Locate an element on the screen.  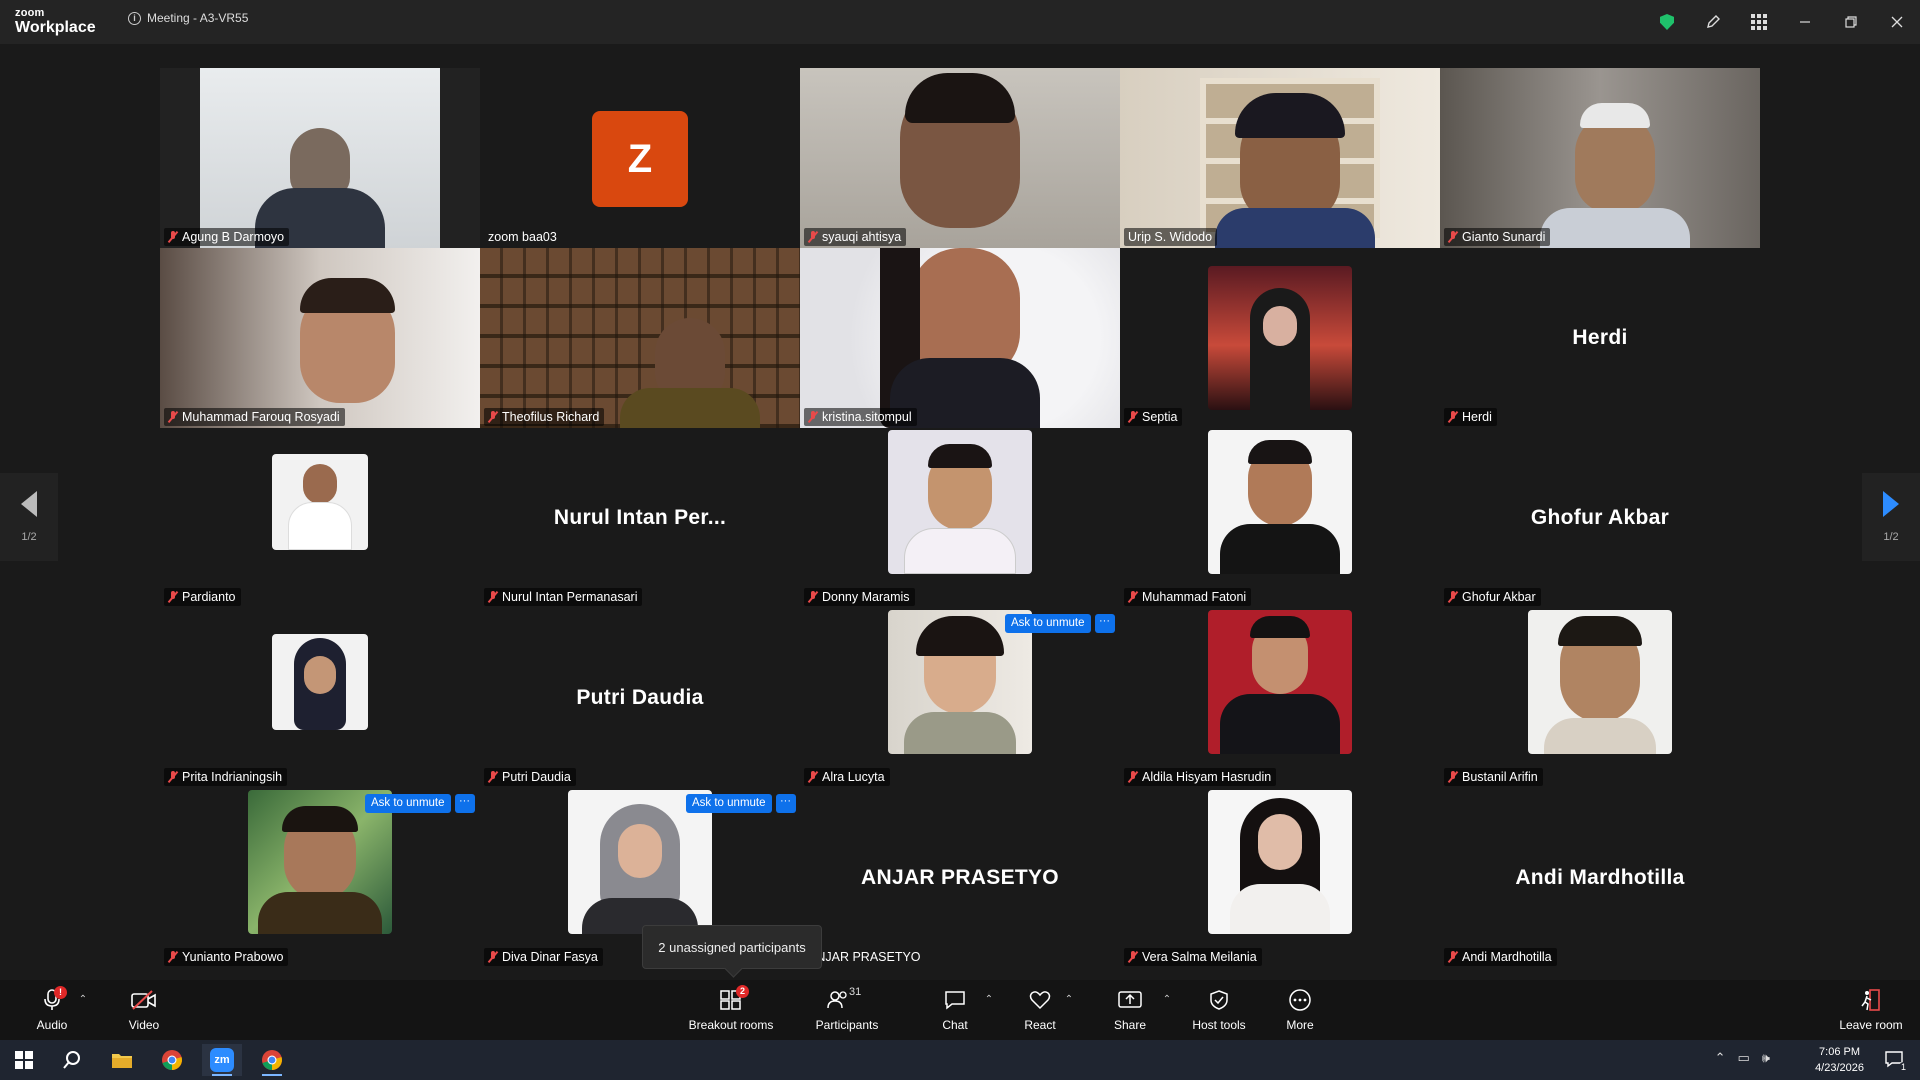
participant-name-label: ANJAR PRASETYO is located at coordinates (864, 957).